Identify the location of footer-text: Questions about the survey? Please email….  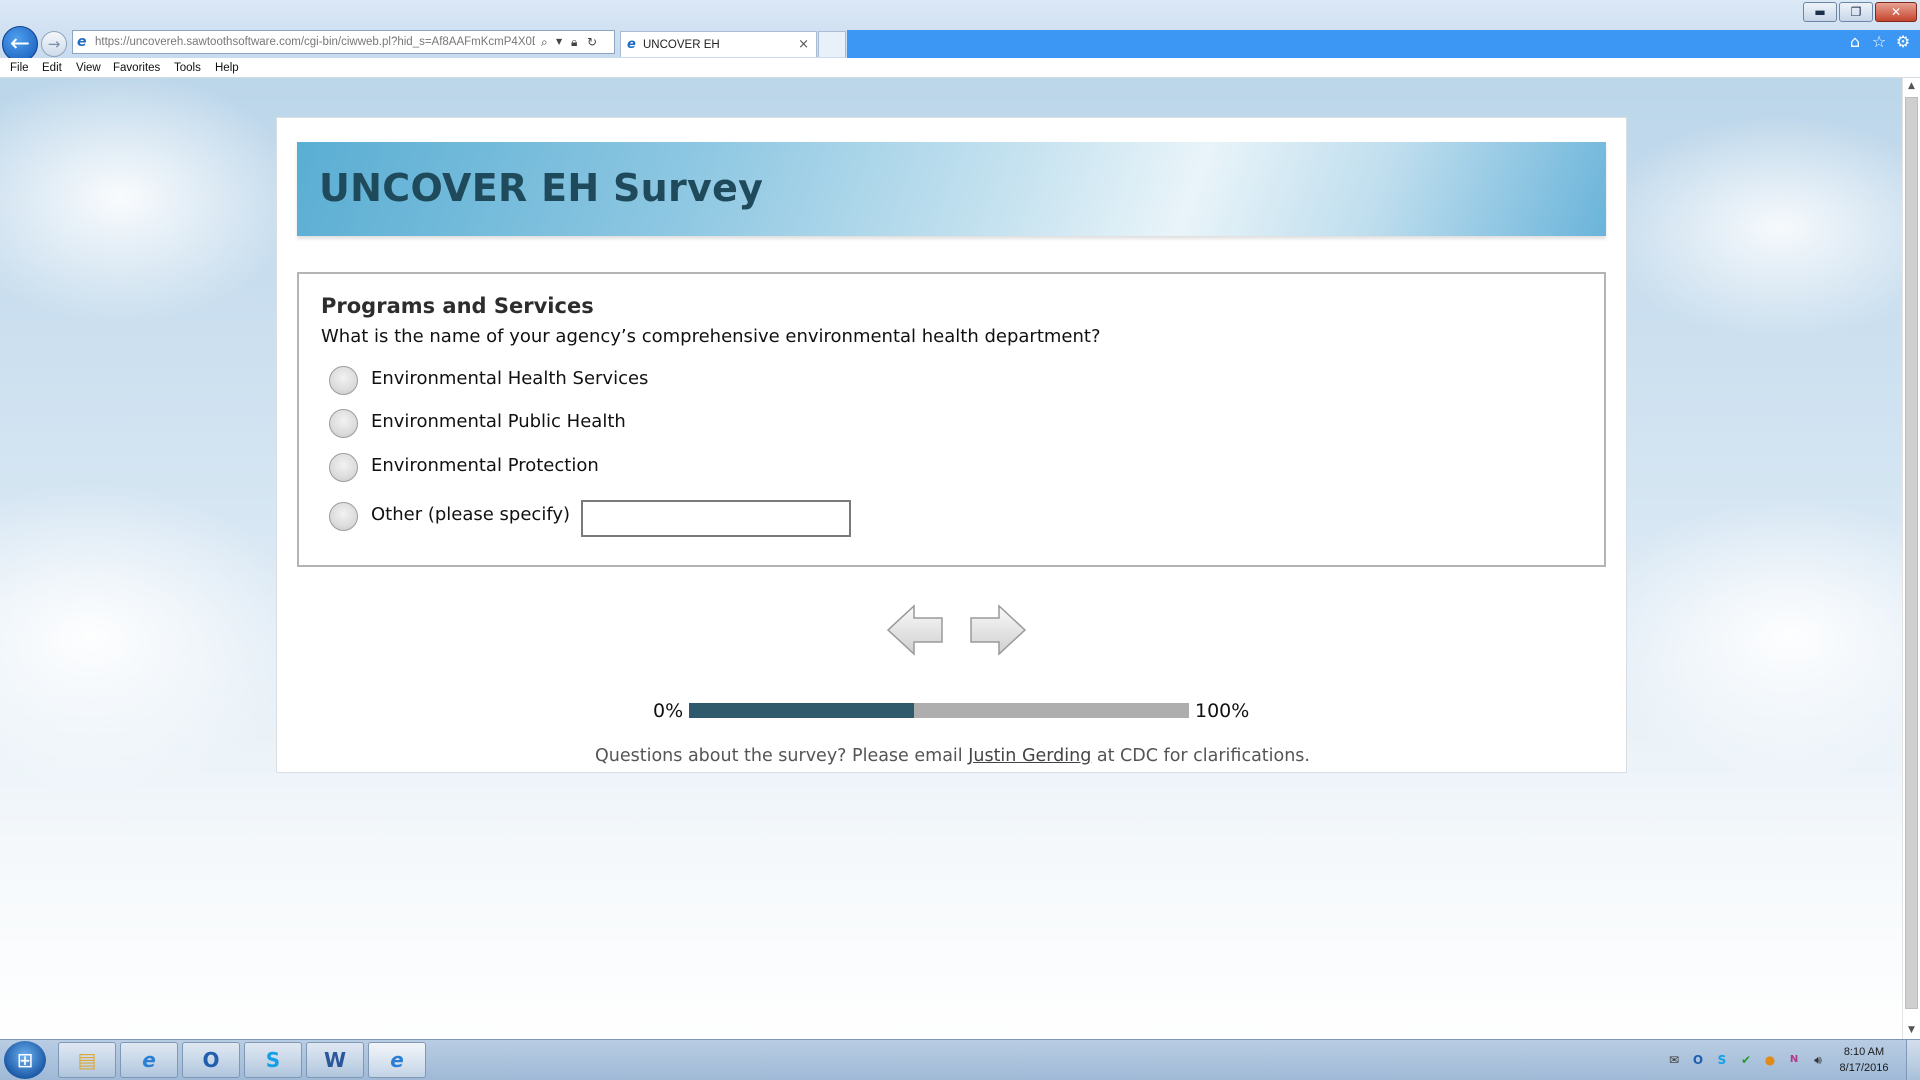
(952, 756).